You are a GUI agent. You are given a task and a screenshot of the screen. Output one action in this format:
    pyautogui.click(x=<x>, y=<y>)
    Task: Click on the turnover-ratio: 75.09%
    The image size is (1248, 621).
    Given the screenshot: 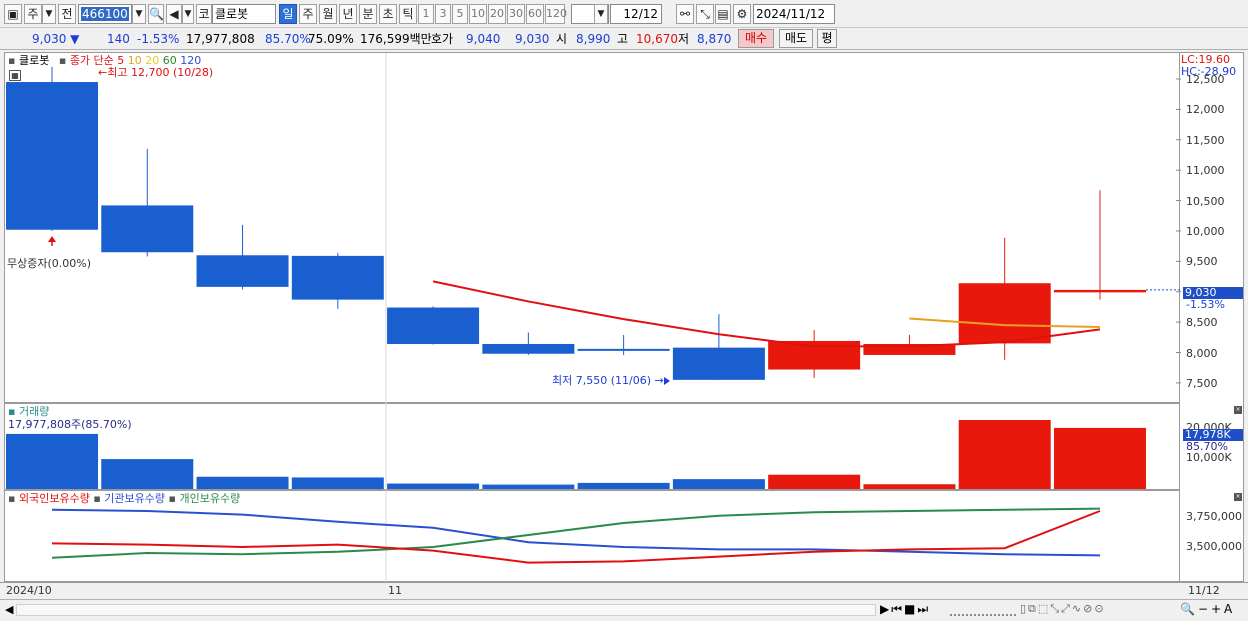 What is the action you would take?
    pyautogui.click(x=331, y=39)
    